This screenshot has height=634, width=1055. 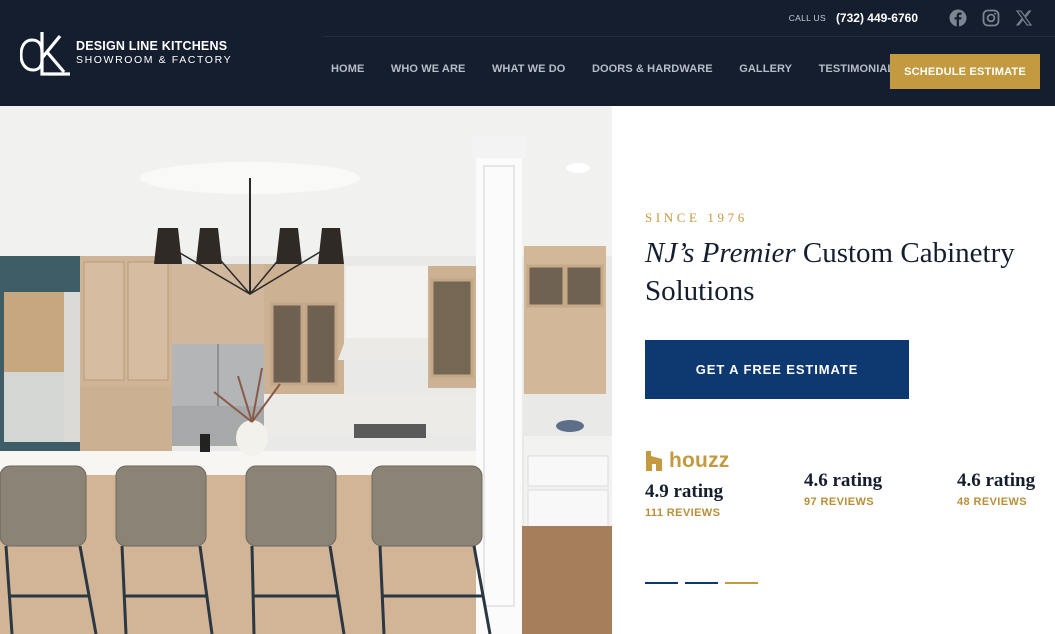 I want to click on x-icon, so click(x=1024, y=18).